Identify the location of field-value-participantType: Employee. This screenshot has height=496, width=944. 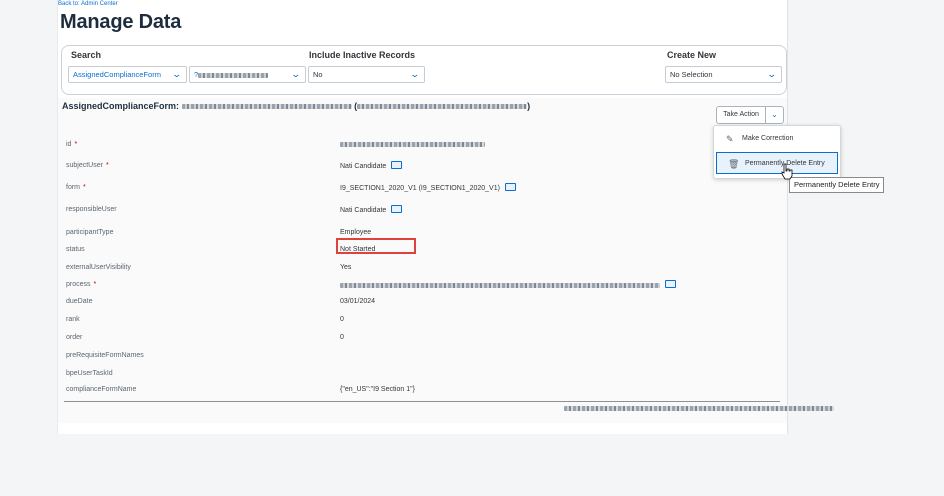
(356, 232).